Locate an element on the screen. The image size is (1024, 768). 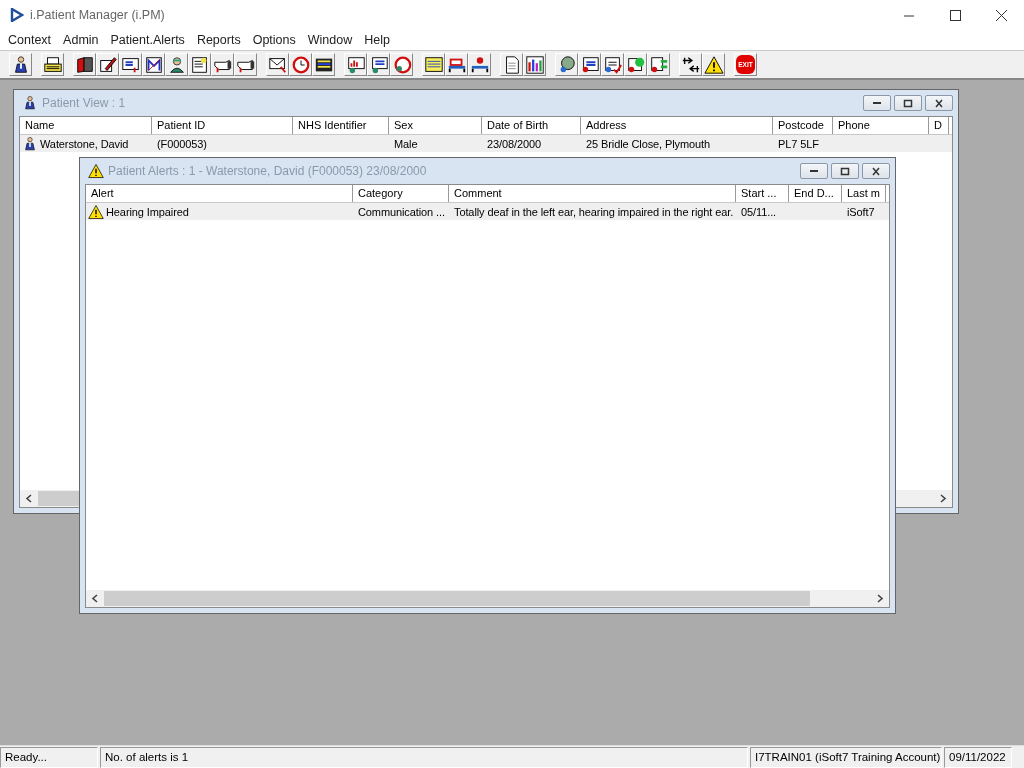
printer-icon is located at coordinates (52, 64).